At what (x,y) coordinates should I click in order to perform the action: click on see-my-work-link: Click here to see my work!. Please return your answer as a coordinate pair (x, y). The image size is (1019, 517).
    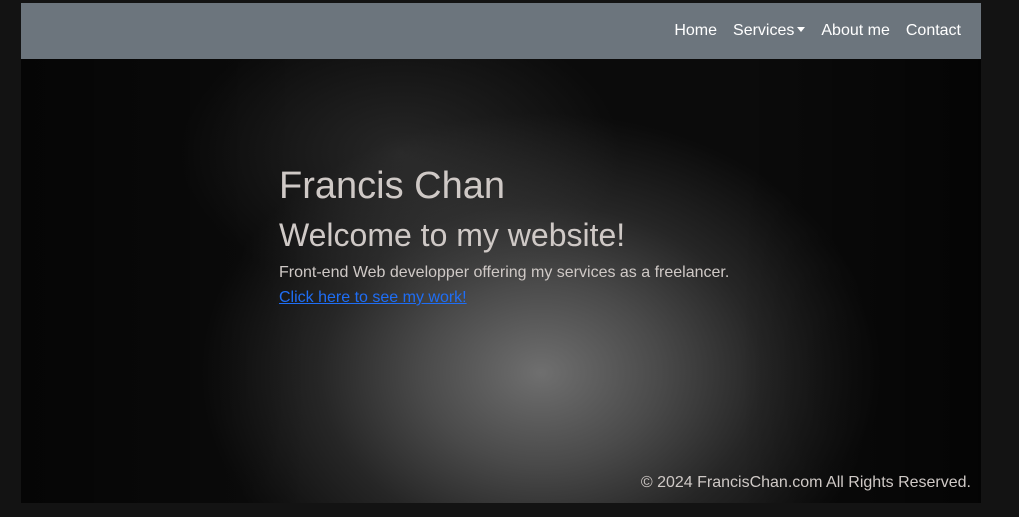
    Looking at the image, I should click on (373, 298).